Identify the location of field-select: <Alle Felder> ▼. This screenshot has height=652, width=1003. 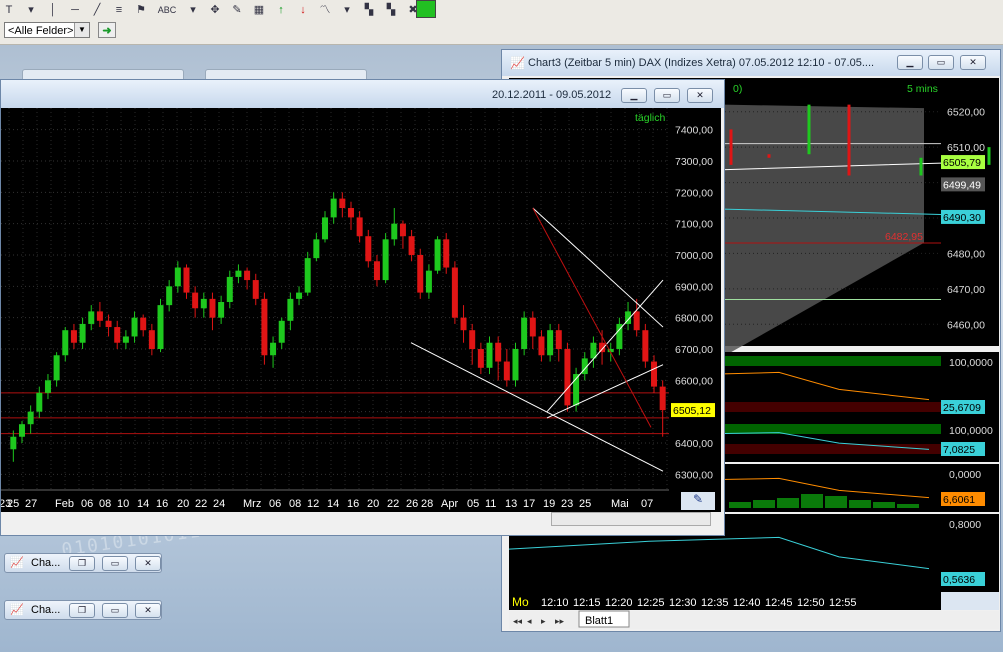
(47, 30).